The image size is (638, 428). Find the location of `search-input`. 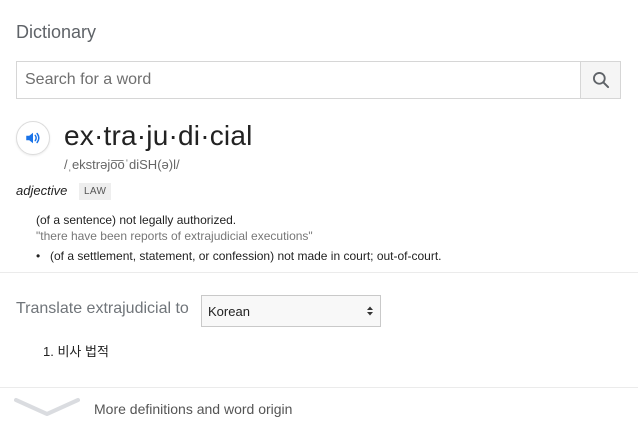

search-input is located at coordinates (298, 80).